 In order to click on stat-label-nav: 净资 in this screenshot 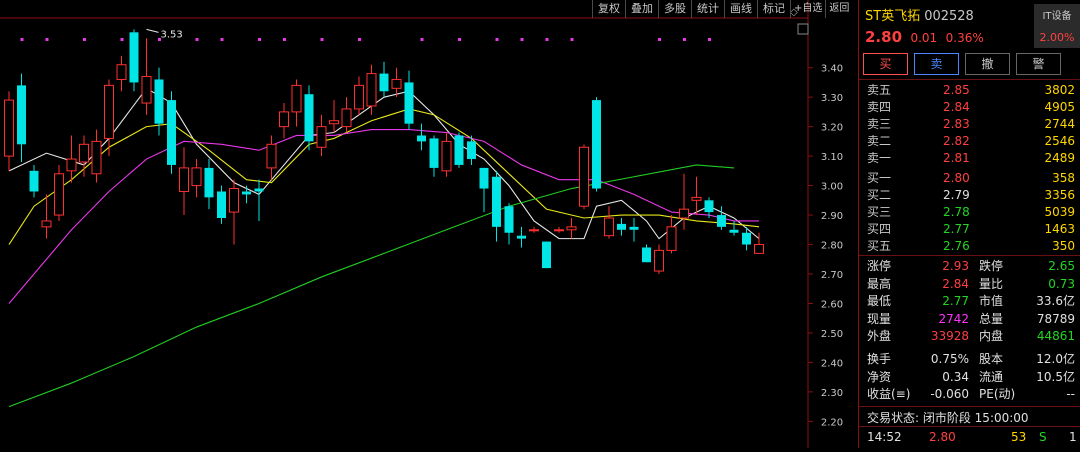, I will do `click(879, 376)`.